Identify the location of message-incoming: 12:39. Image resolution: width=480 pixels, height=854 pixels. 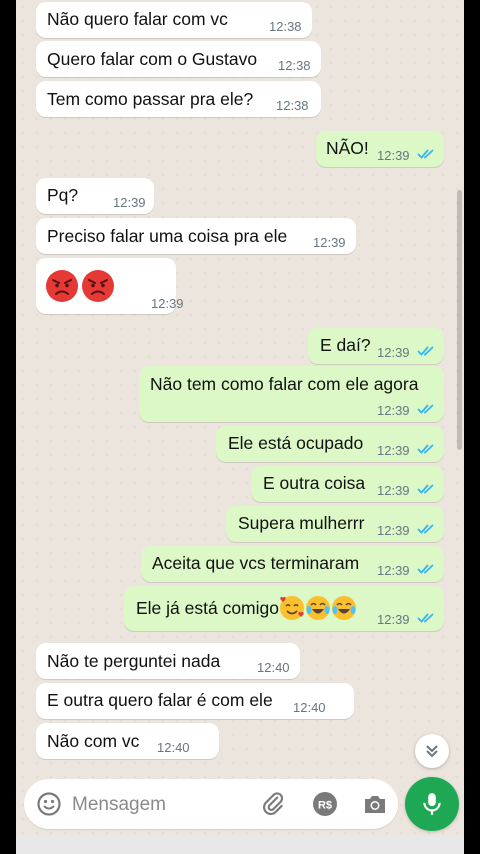
(110, 286).